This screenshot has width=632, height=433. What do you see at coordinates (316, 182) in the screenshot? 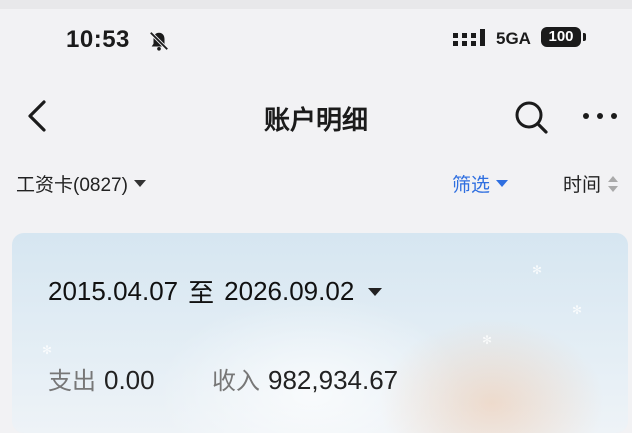
I see `filter-bar: 工资卡(0827) 筛选 时间` at bounding box center [316, 182].